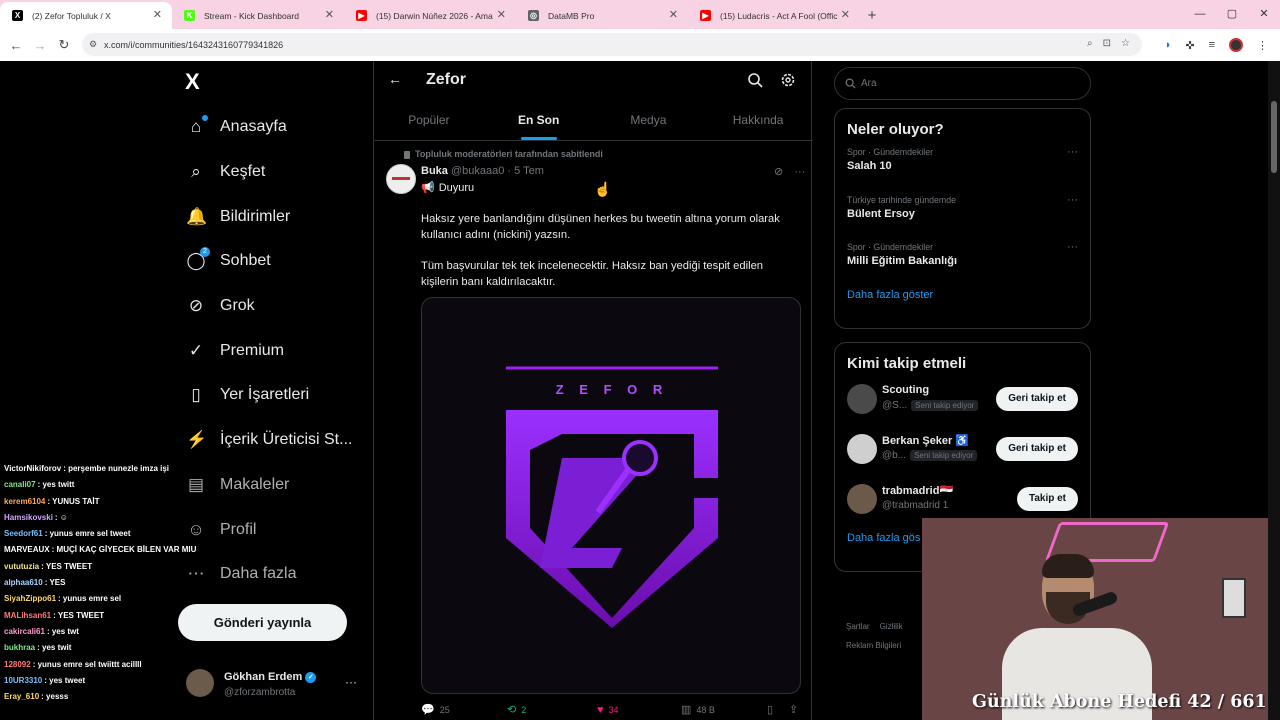  What do you see at coordinates (262, 622) in the screenshot?
I see `post-button: Gönderi yayınla` at bounding box center [262, 622].